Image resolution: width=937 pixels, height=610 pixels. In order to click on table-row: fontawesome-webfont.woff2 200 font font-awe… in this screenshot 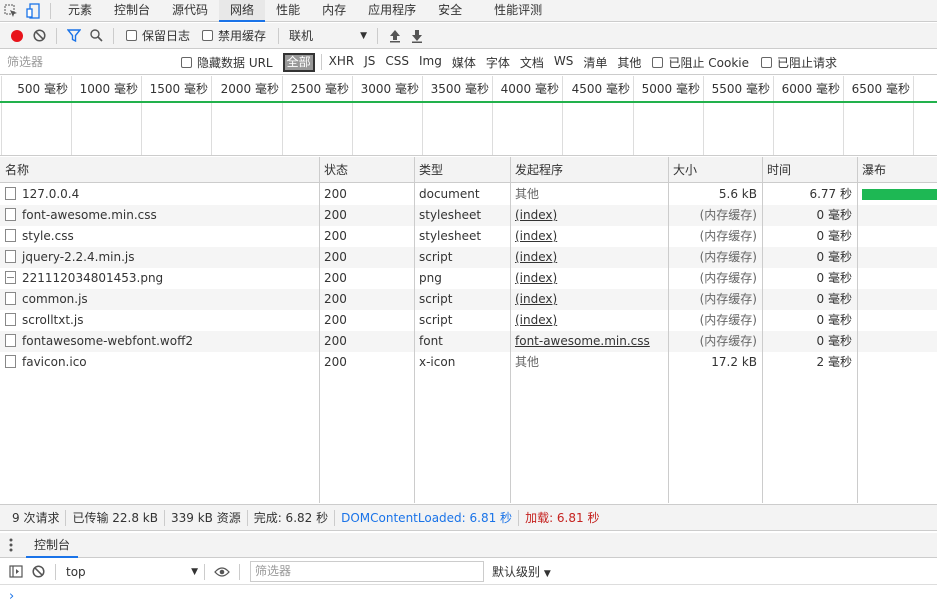, I will do `click(468, 341)`.